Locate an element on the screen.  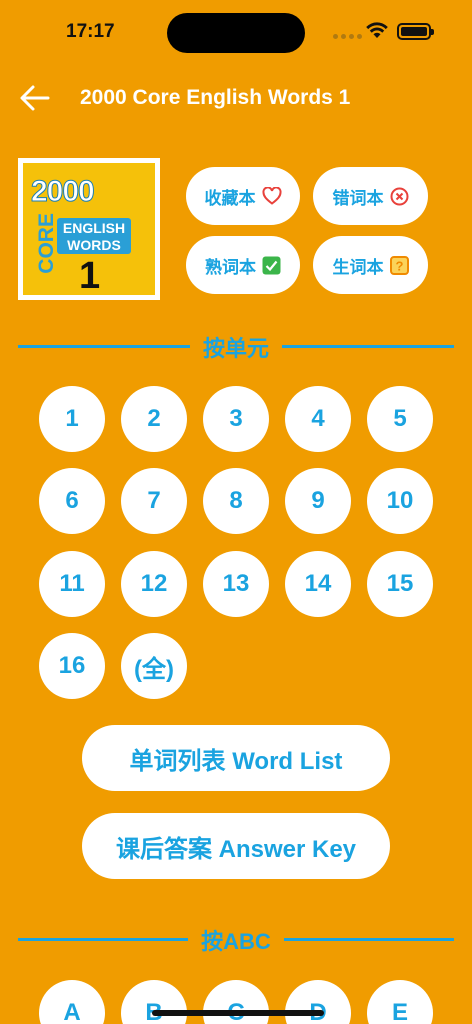
unit-button: 1 is located at coordinates (72, 419).